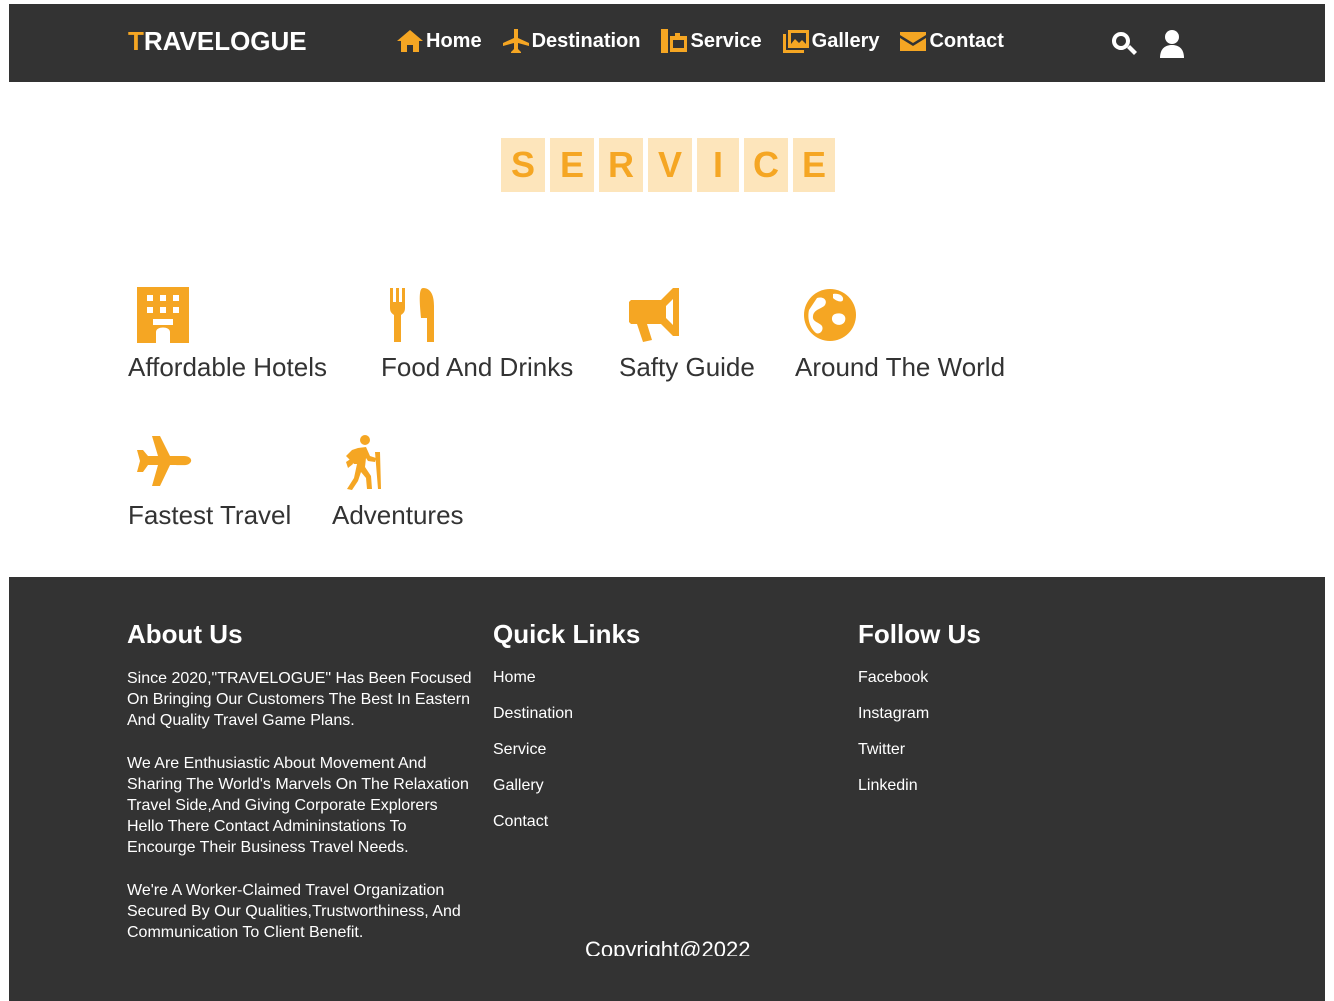 This screenshot has width=1334, height=1001. I want to click on service-safty-guide: Safty Guide, so click(687, 334).